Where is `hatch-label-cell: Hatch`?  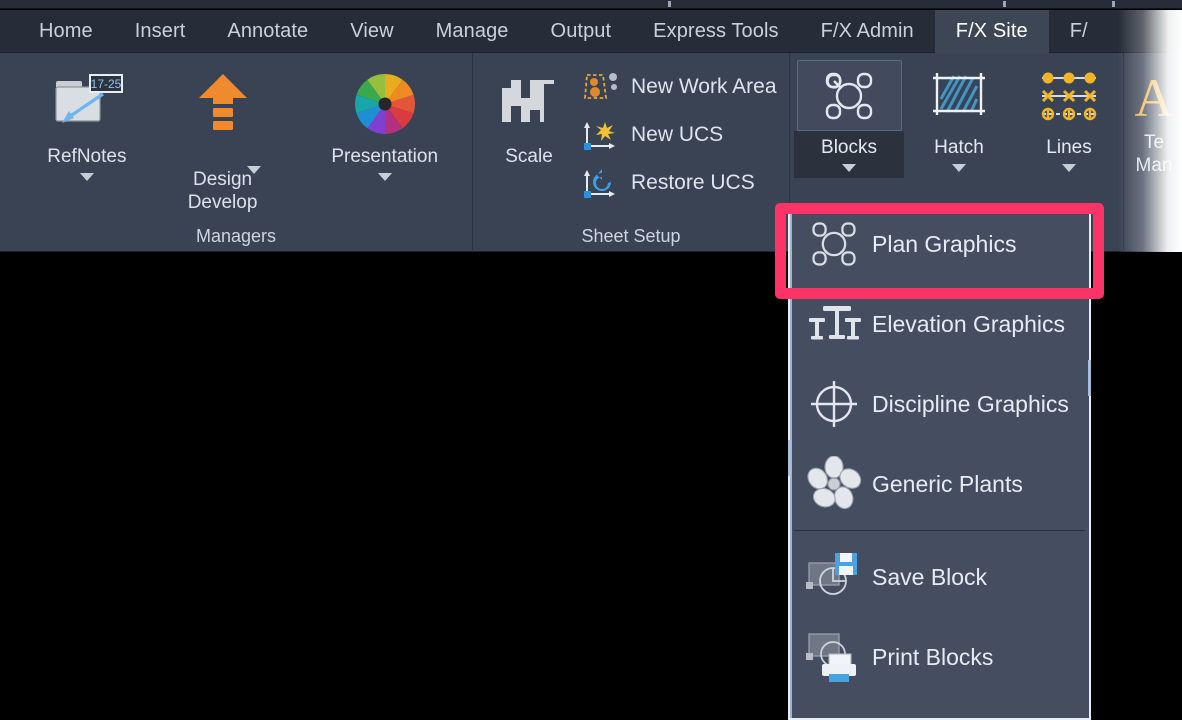
hatch-label-cell: Hatch is located at coordinates (959, 154).